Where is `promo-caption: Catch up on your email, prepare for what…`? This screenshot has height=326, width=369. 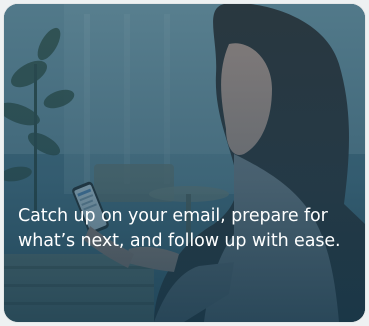 promo-caption: Catch up on your email, prepare for what… is located at coordinates (179, 228).